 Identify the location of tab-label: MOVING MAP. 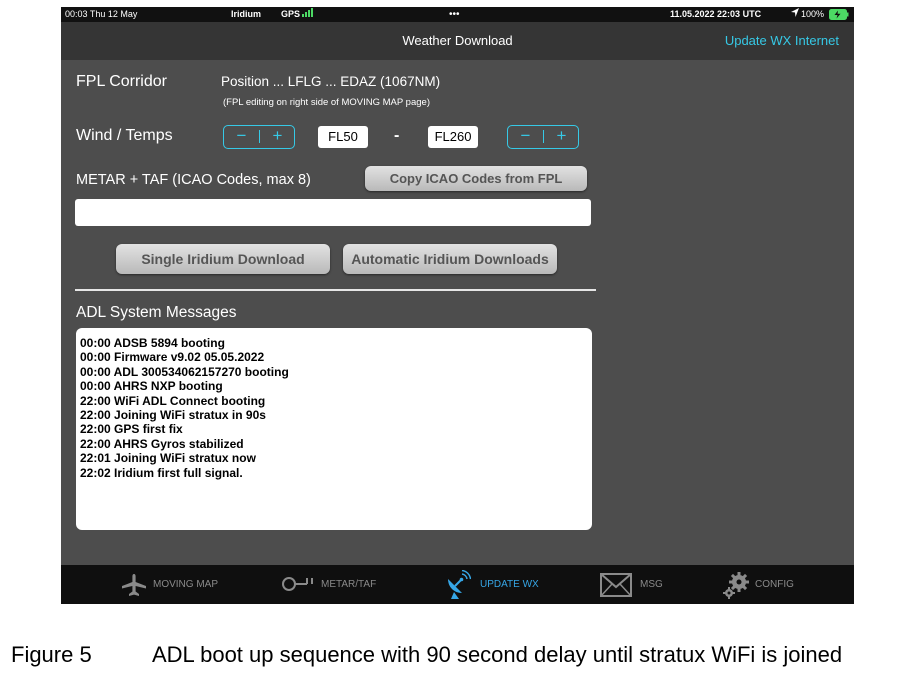
(186, 584).